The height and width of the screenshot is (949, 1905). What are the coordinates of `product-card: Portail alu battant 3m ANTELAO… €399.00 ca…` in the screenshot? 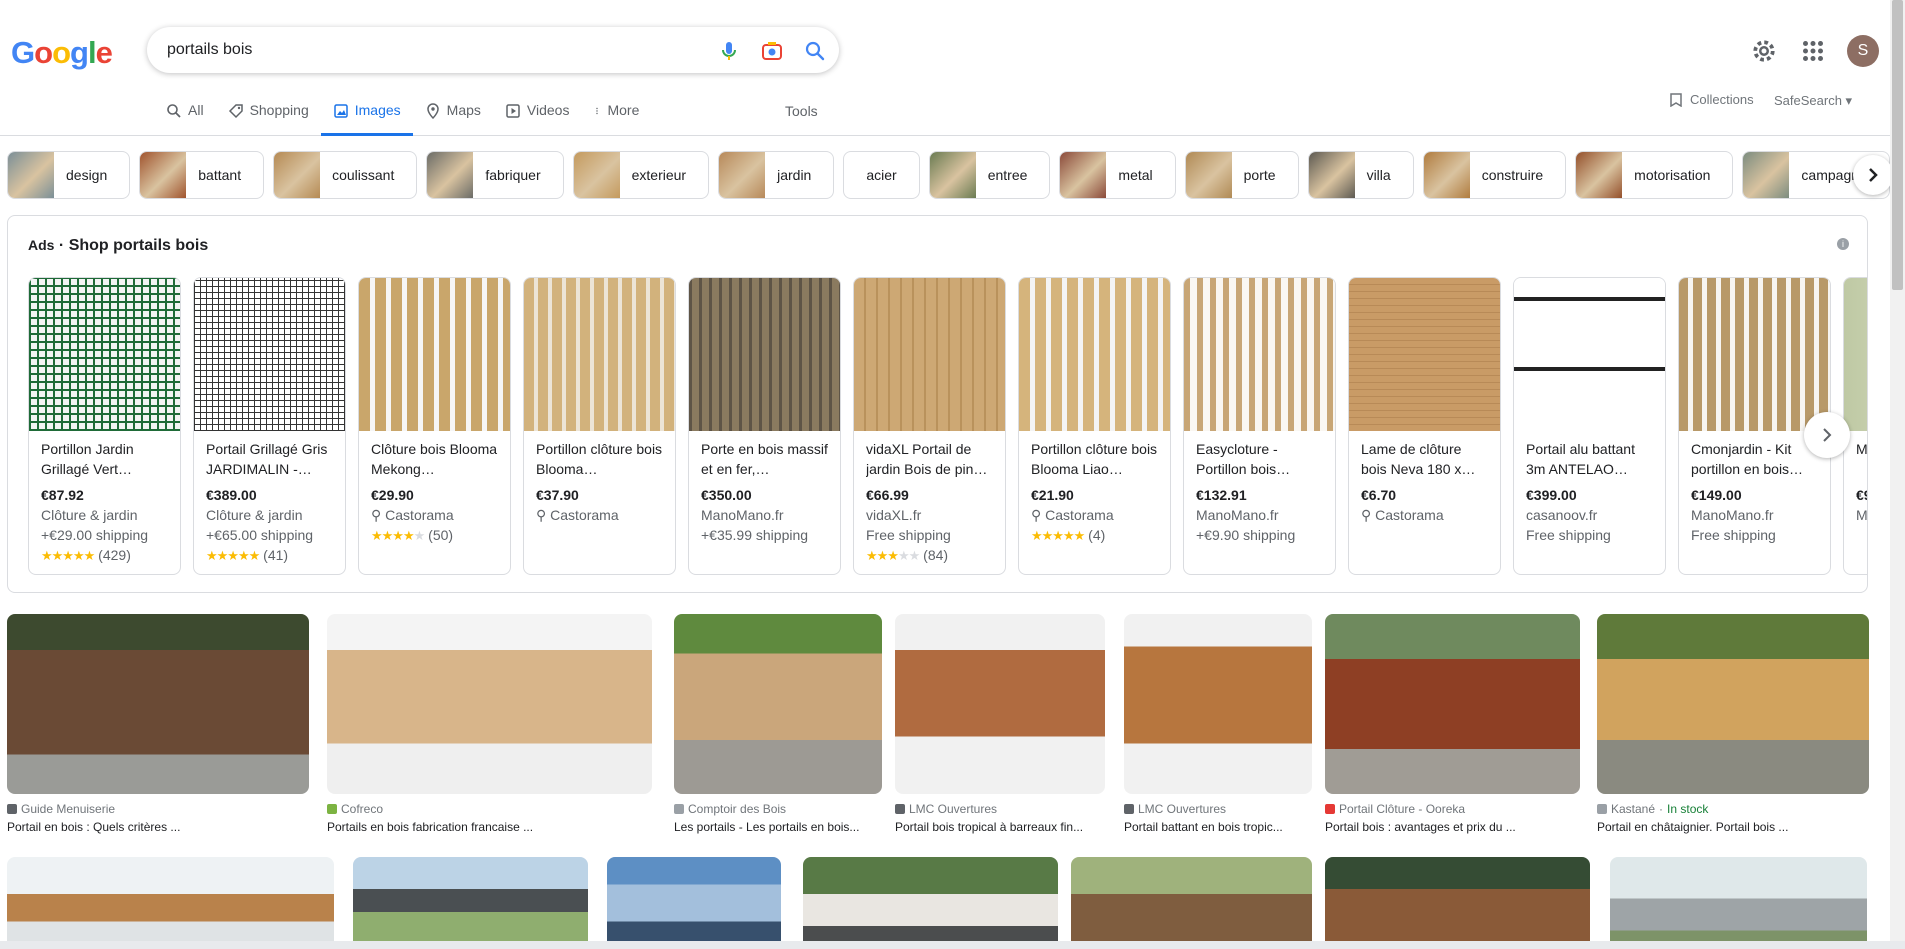 It's located at (1589, 426).